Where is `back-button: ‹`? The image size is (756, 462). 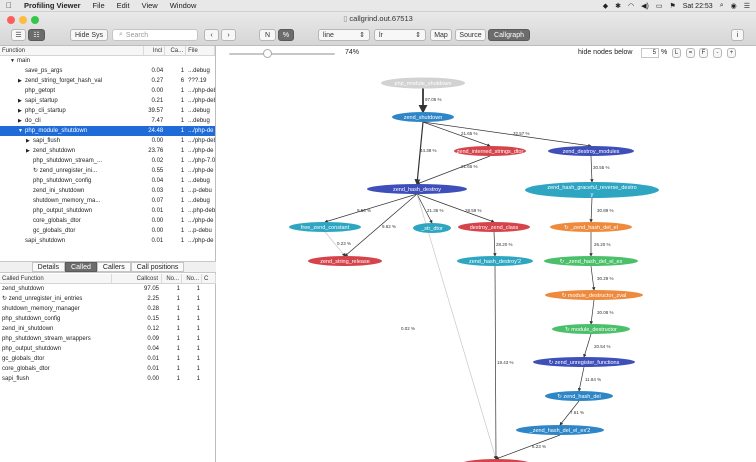 back-button: ‹ is located at coordinates (211, 35).